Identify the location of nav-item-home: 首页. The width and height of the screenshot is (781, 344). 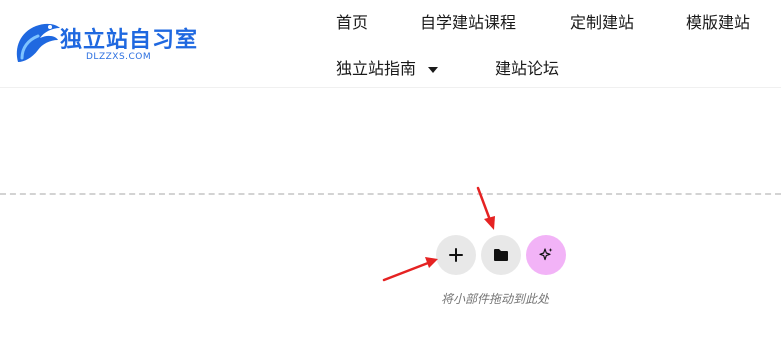
(352, 21).